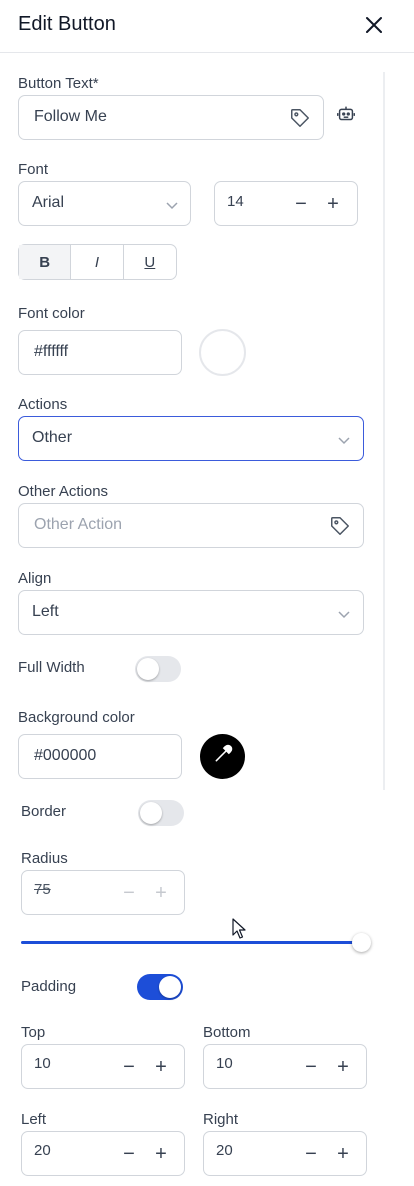 The height and width of the screenshot is (1186, 414). I want to click on padding-top-value: 10, so click(42, 1063).